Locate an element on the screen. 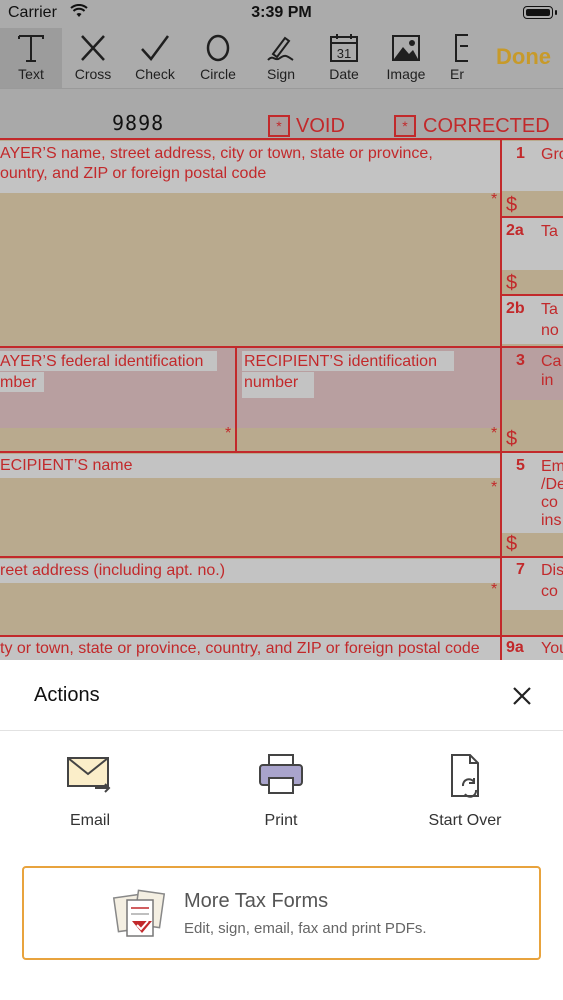  printer-icon is located at coordinates (281, 774).